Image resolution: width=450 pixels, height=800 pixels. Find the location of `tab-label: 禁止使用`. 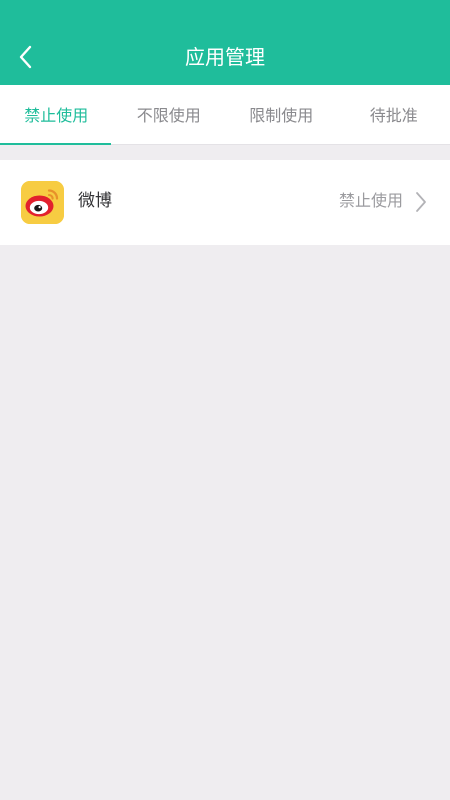

tab-label: 禁止使用 is located at coordinates (56, 115).